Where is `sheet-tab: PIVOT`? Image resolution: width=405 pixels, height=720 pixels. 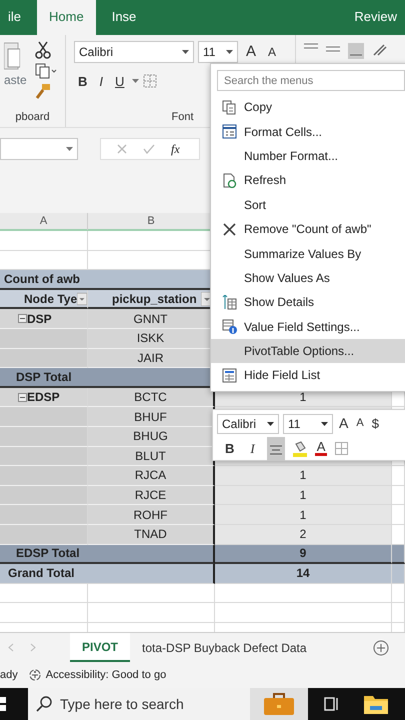
sheet-tab: PIVOT is located at coordinates (100, 647).